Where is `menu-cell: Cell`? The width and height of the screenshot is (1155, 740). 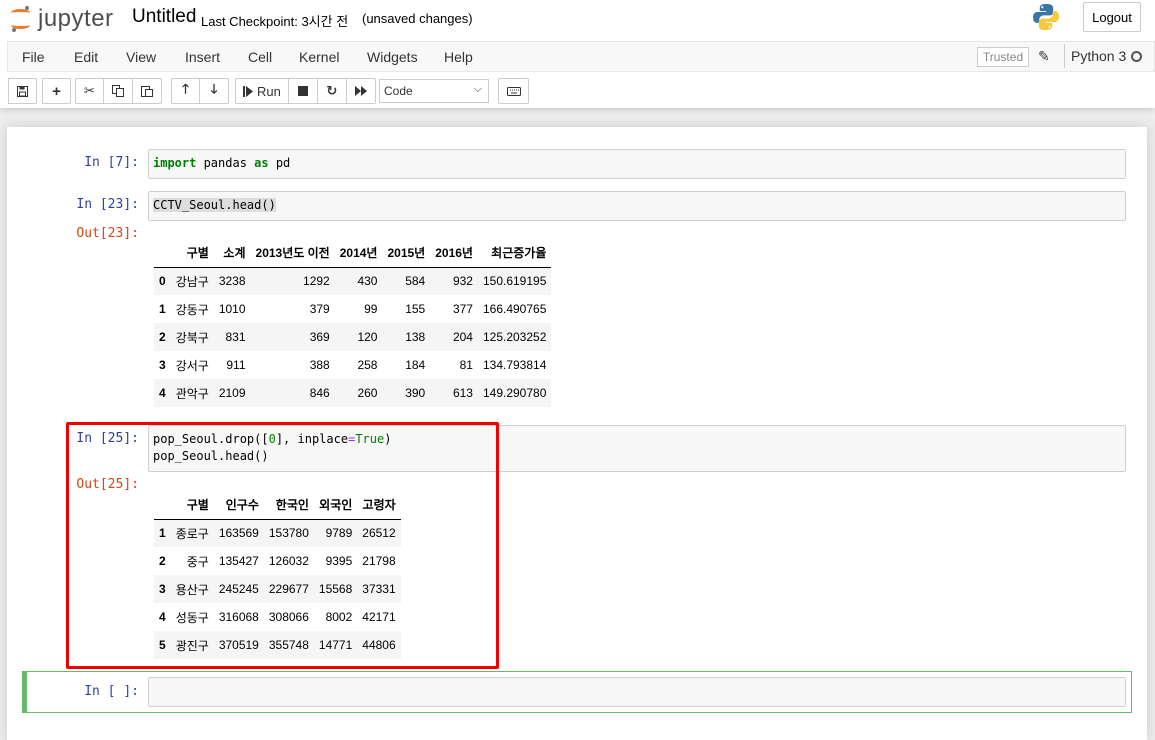
menu-cell: Cell is located at coordinates (260, 57).